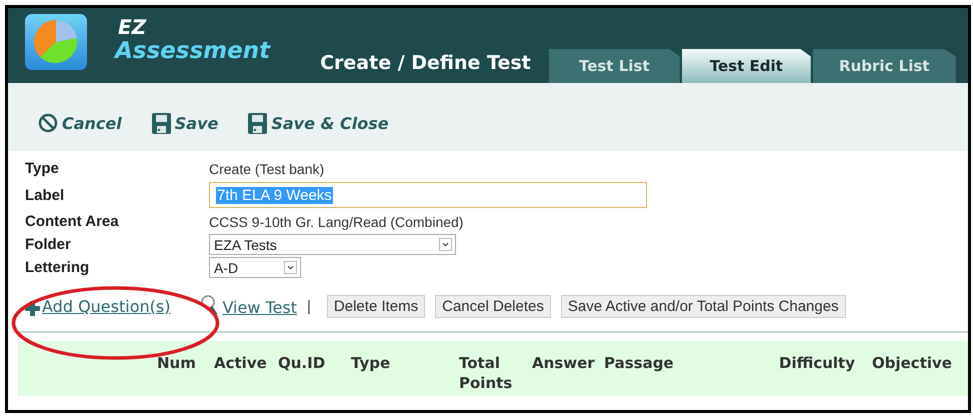 Image resolution: width=973 pixels, height=419 pixels. Describe the element at coordinates (72, 221) in the screenshot. I see `field-label: Content Area` at that location.